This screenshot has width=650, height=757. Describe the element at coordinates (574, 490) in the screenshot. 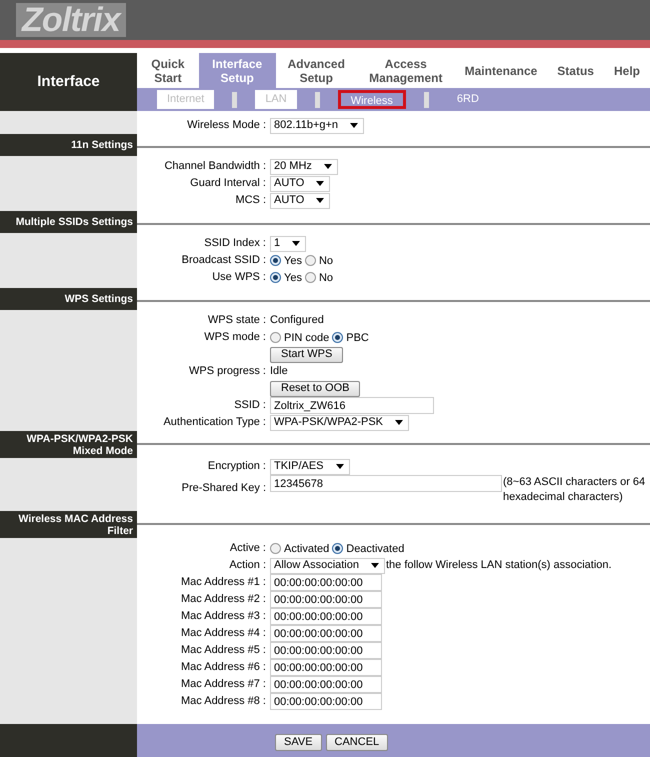

I see `key-hint: (8~63 ASCII characters or 64 hexadecimal characters)` at that location.